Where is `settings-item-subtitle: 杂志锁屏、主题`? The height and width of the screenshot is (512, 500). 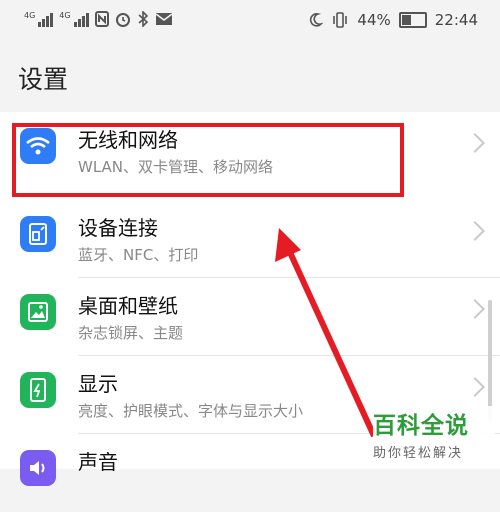 settings-item-subtitle: 杂志锁屏、主题 is located at coordinates (131, 333).